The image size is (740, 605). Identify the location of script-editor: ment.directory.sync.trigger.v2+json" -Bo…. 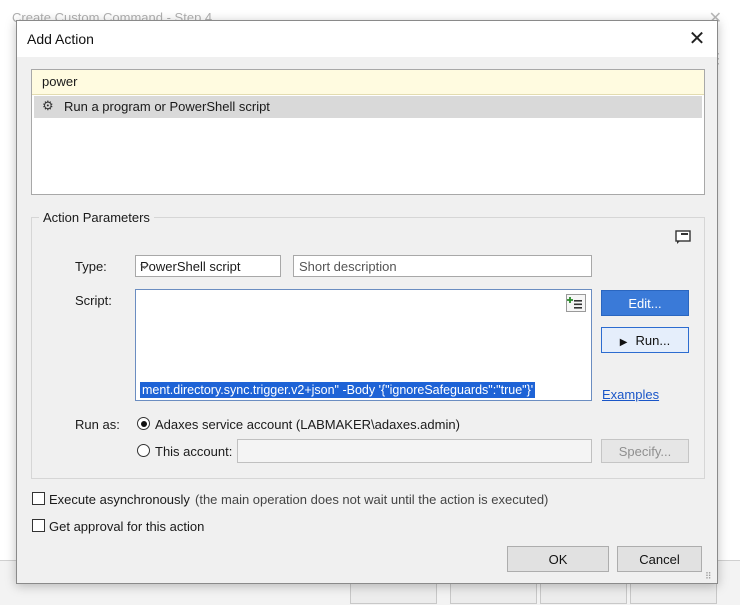
(363, 345).